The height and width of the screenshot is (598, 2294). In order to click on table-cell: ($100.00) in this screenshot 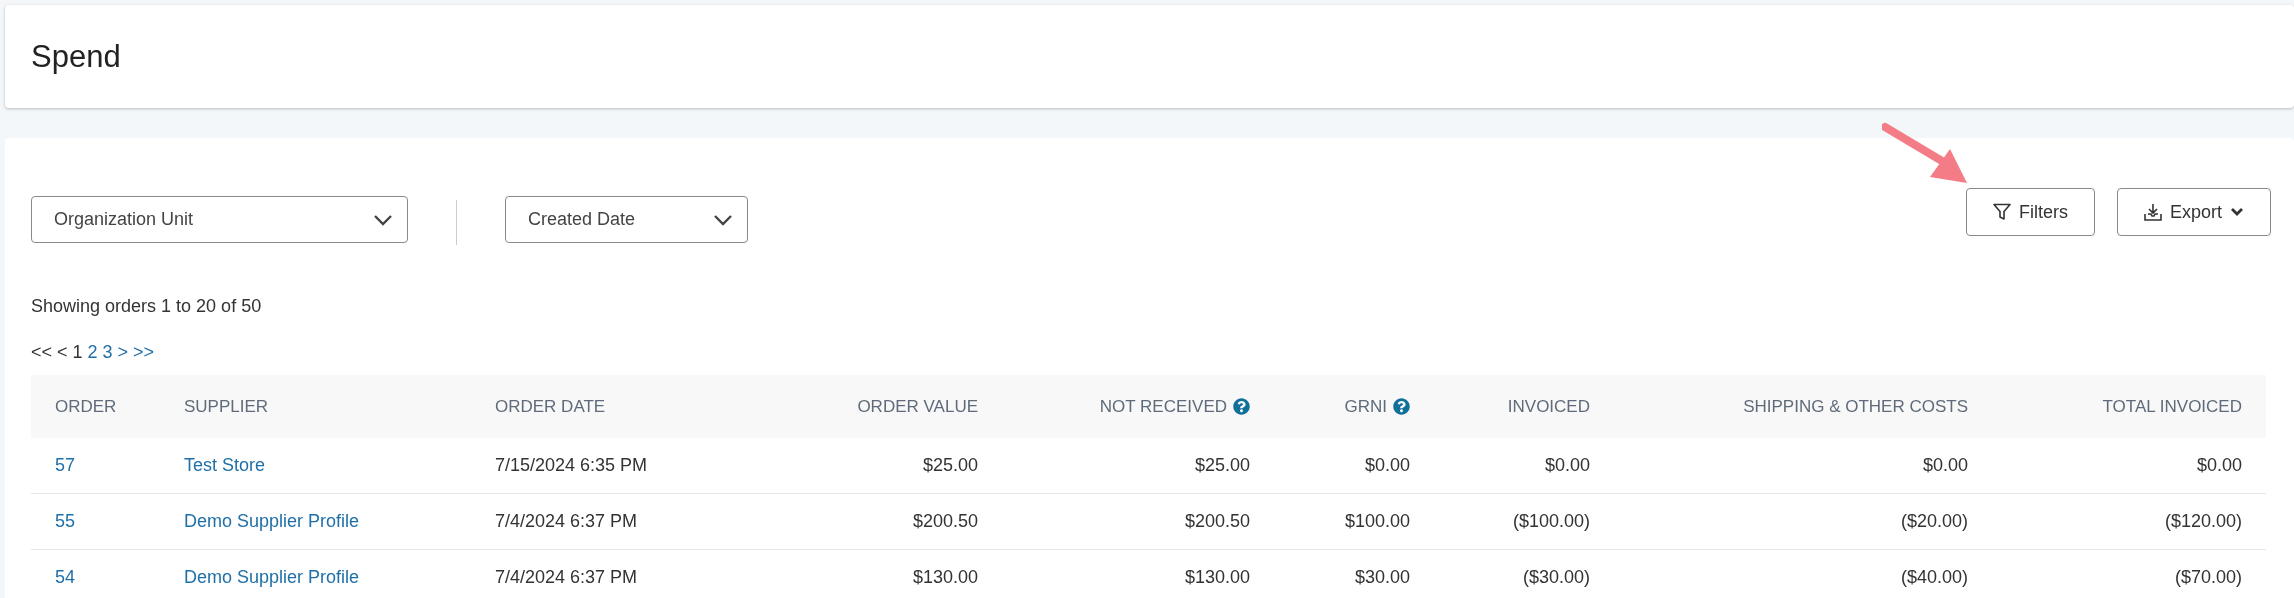, I will do `click(1524, 522)`.